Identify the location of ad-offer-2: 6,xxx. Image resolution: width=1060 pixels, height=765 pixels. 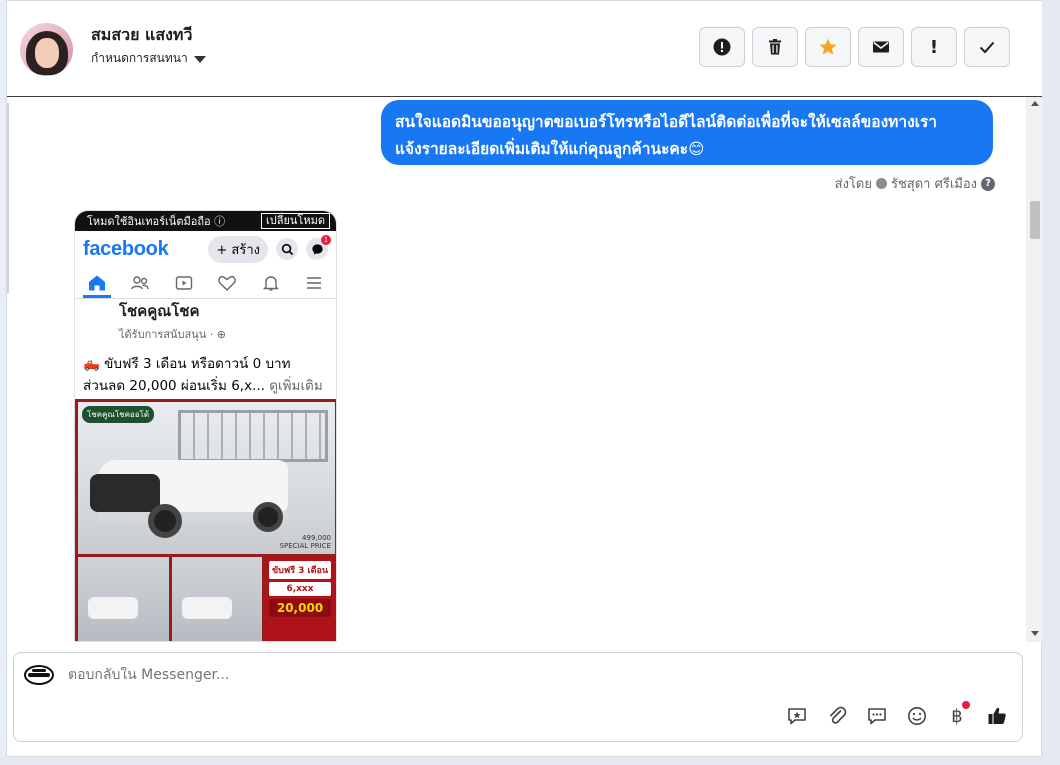
(300, 589).